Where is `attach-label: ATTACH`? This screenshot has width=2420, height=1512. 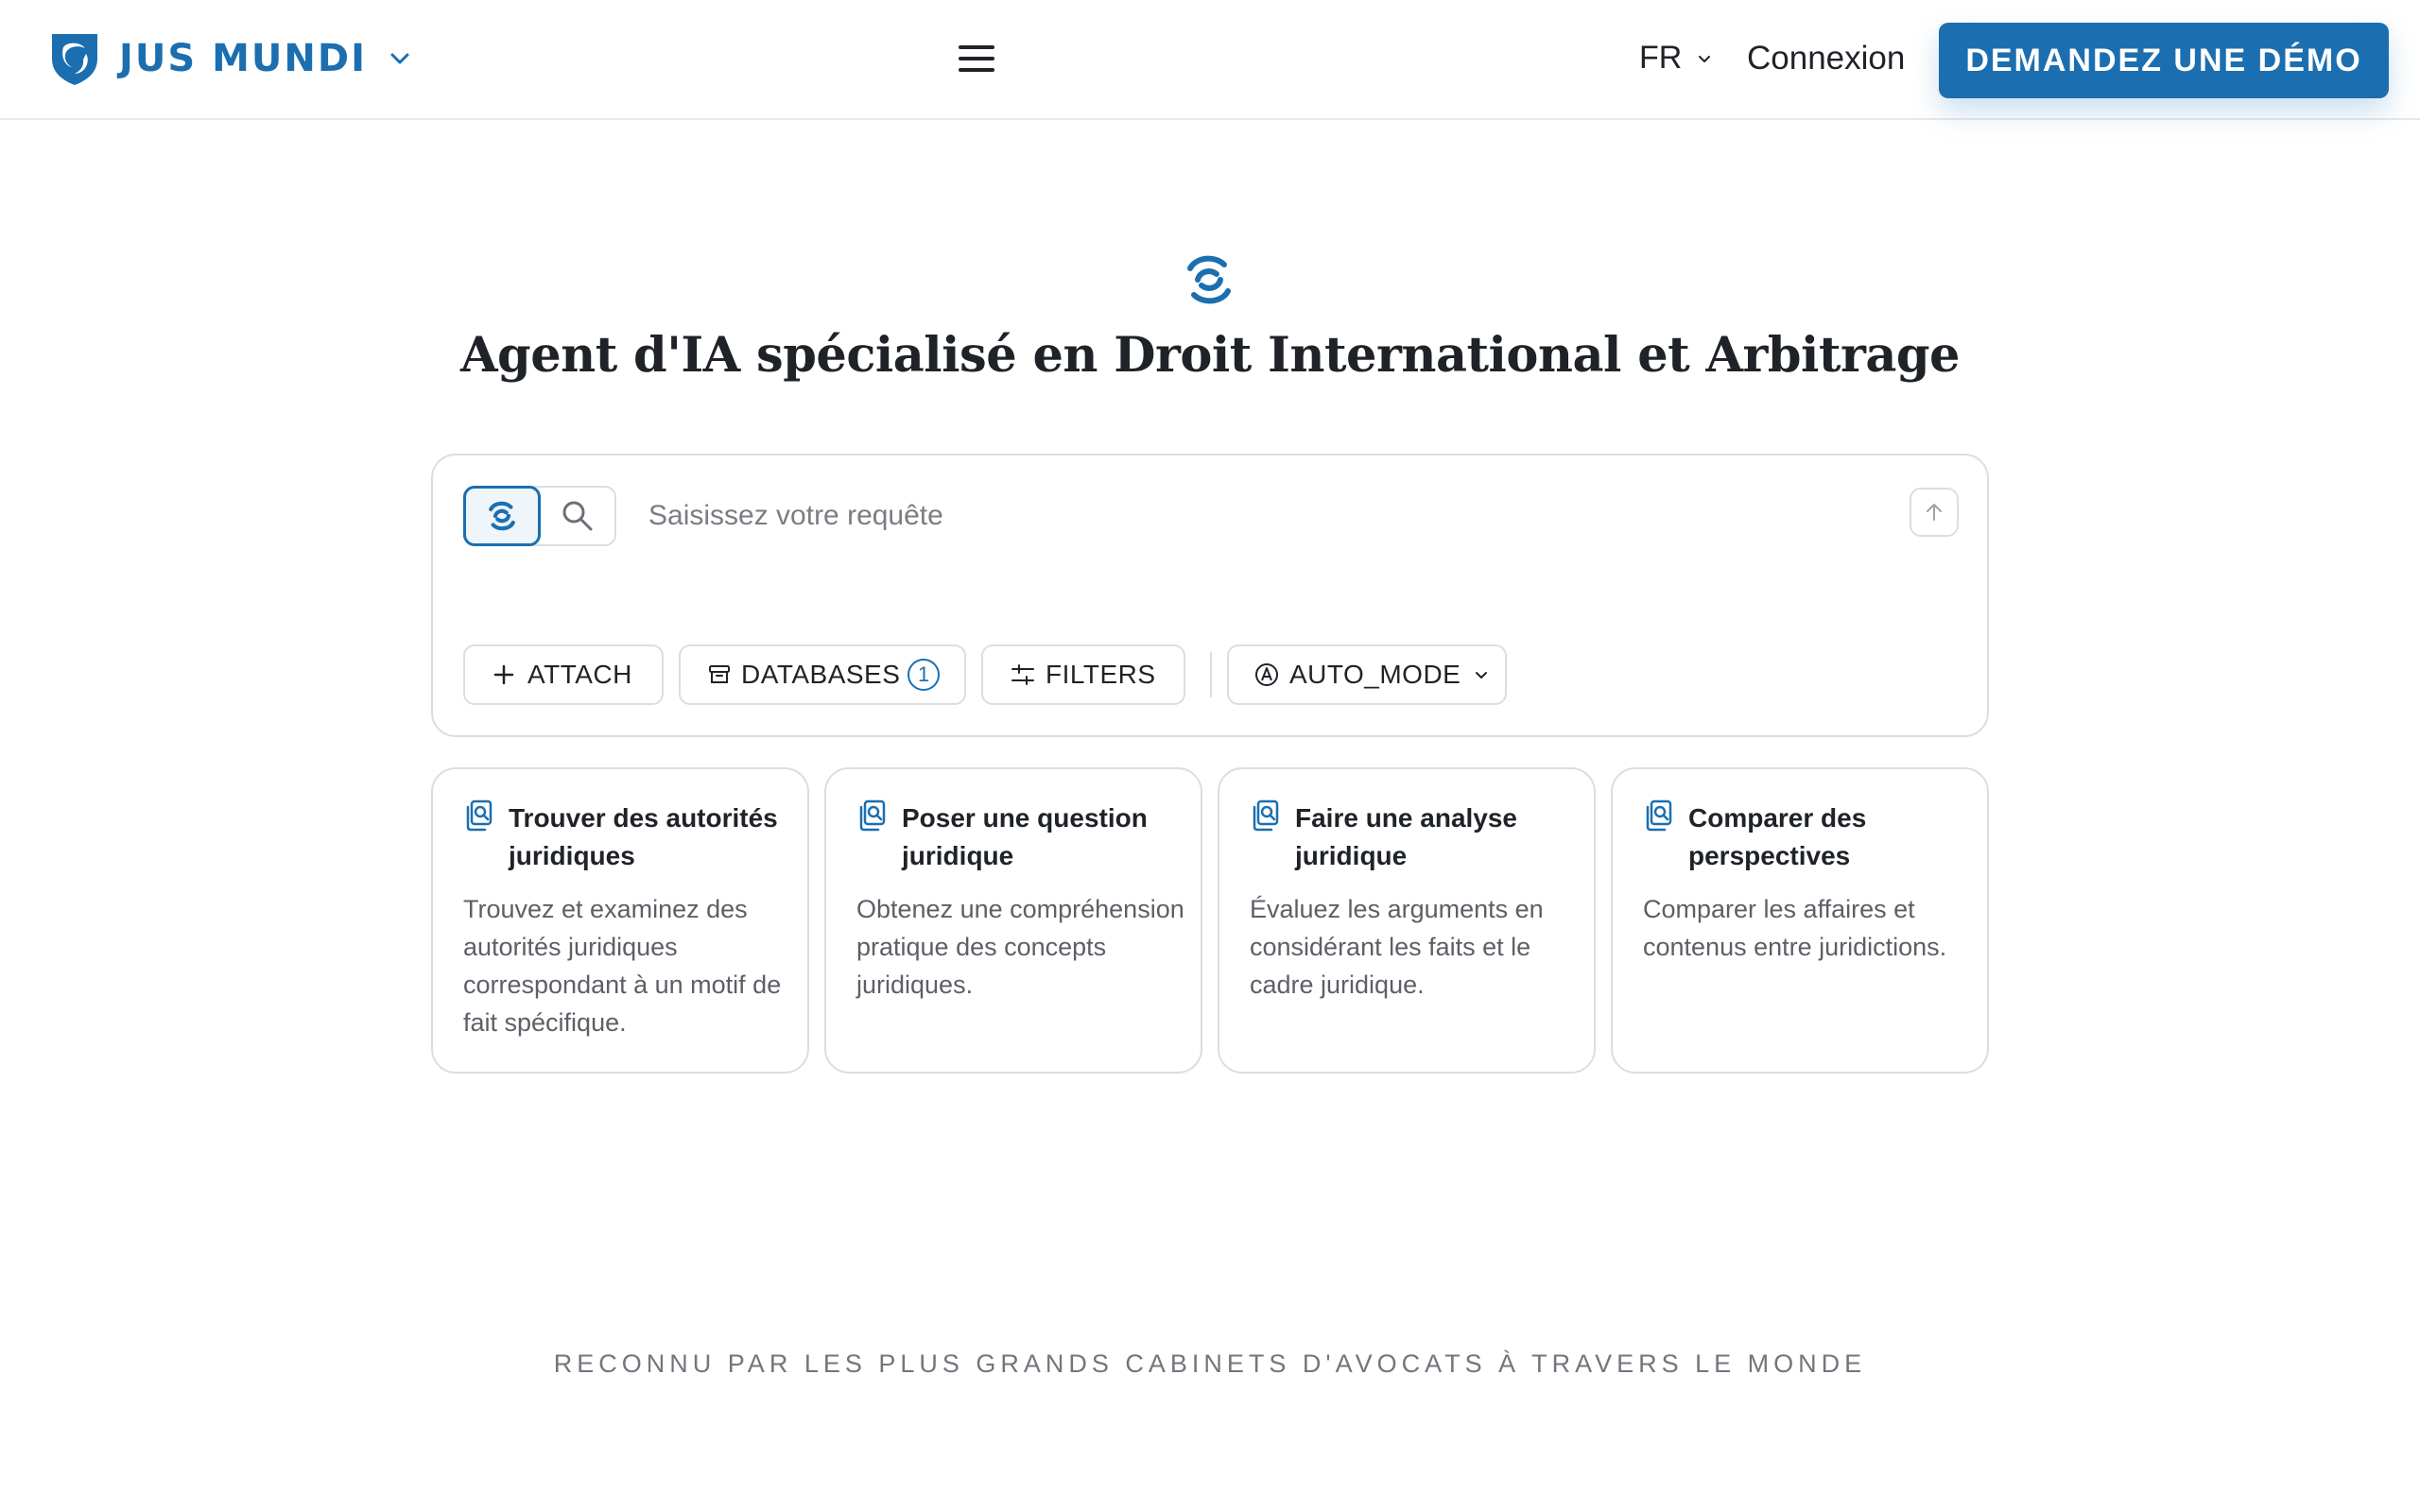 attach-label: ATTACH is located at coordinates (579, 674).